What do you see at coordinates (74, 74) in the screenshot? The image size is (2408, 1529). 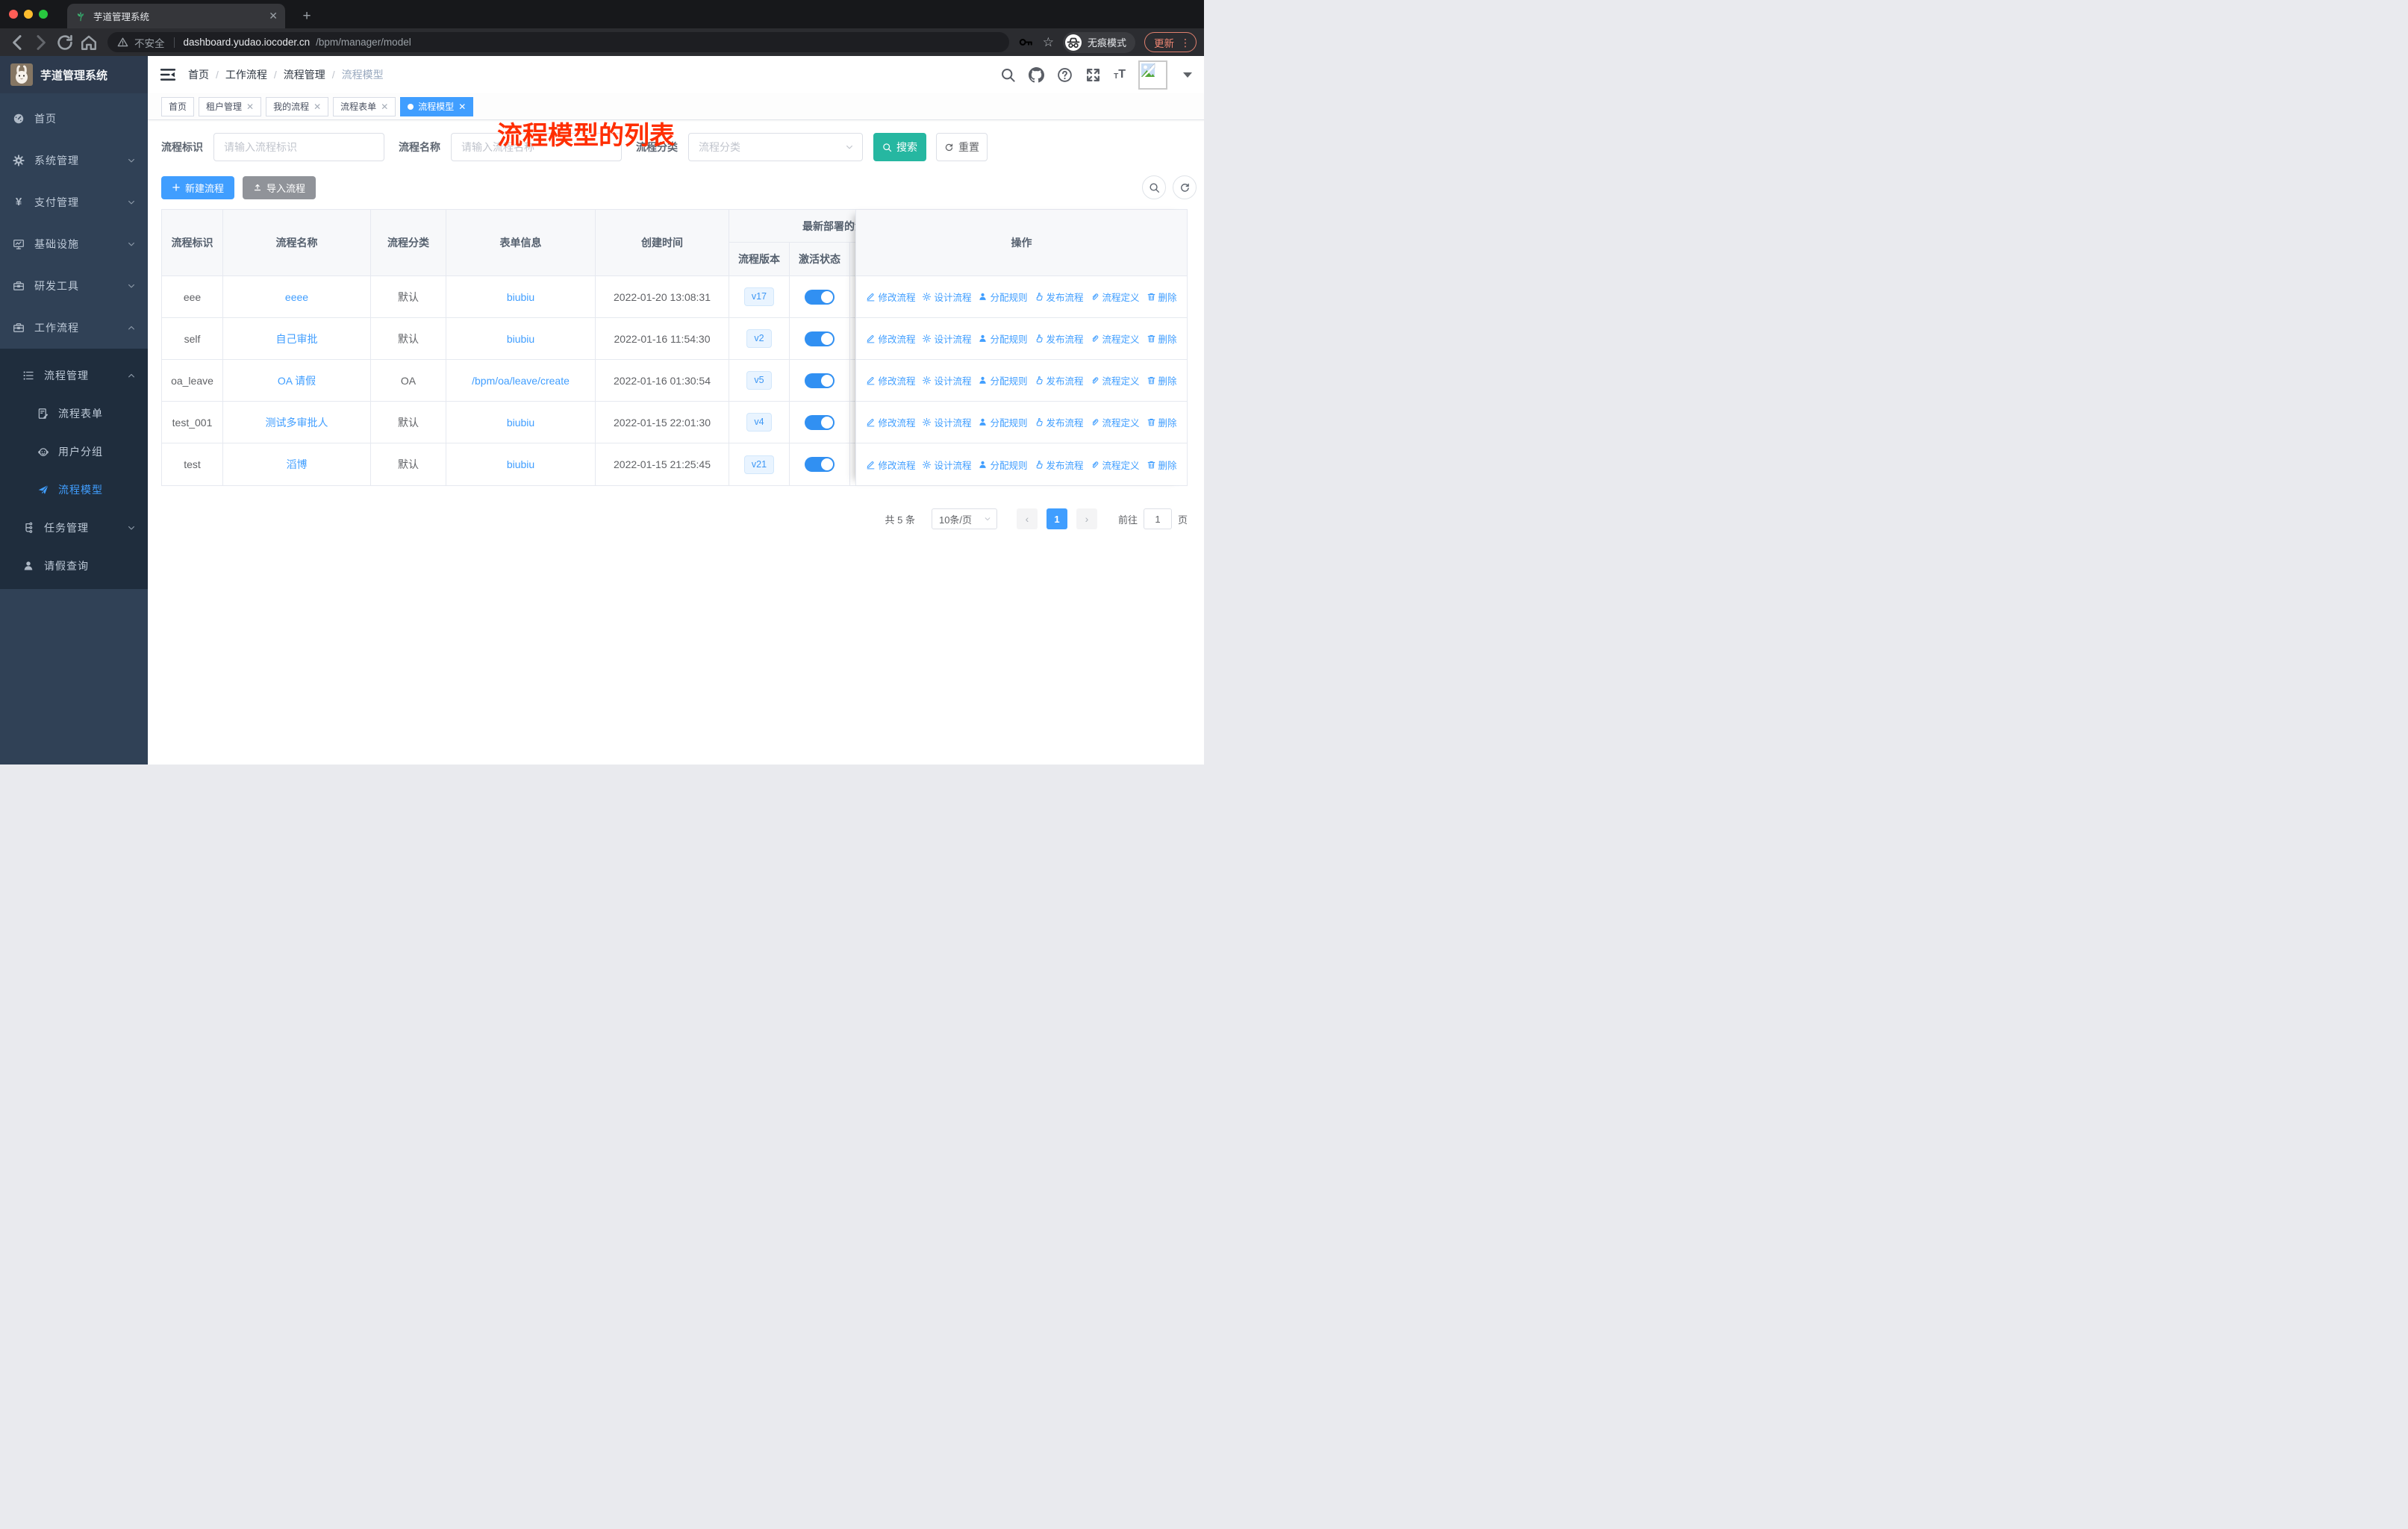 I see `sidebar-logo: 芋道管理系统` at bounding box center [74, 74].